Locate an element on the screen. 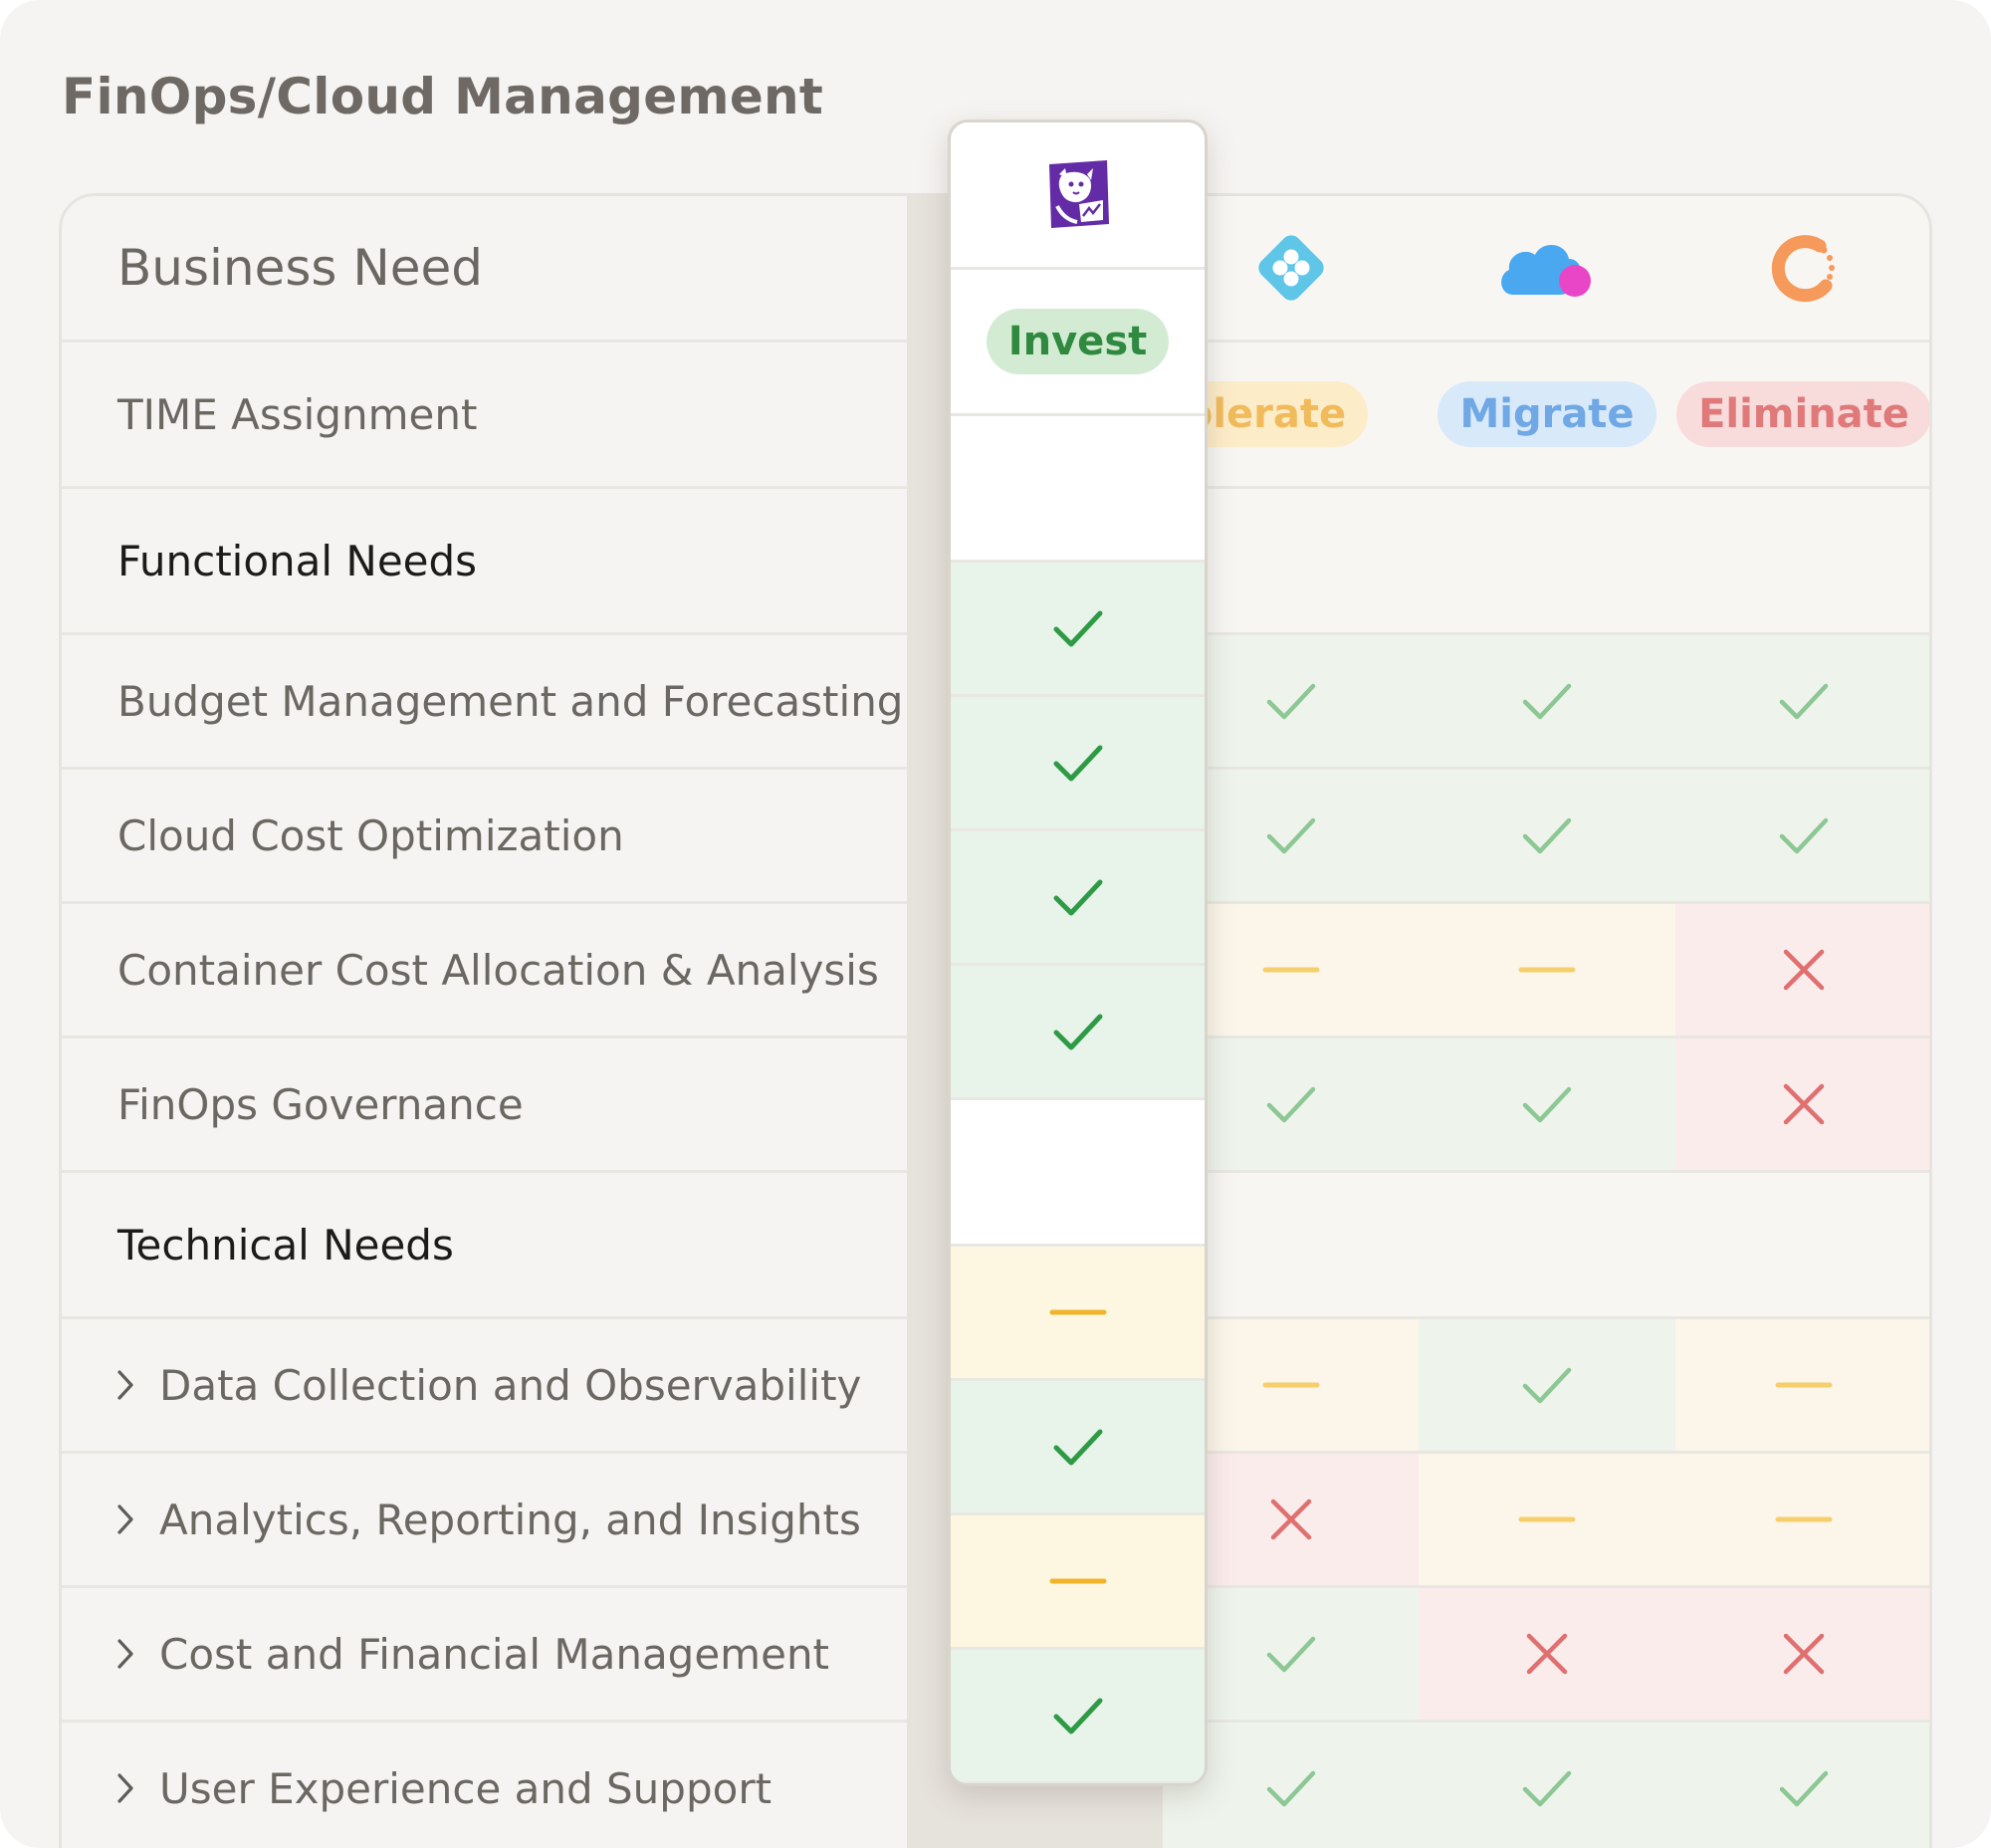 The height and width of the screenshot is (1848, 1991). blue-diamond-logo-icon is located at coordinates (1291, 268).